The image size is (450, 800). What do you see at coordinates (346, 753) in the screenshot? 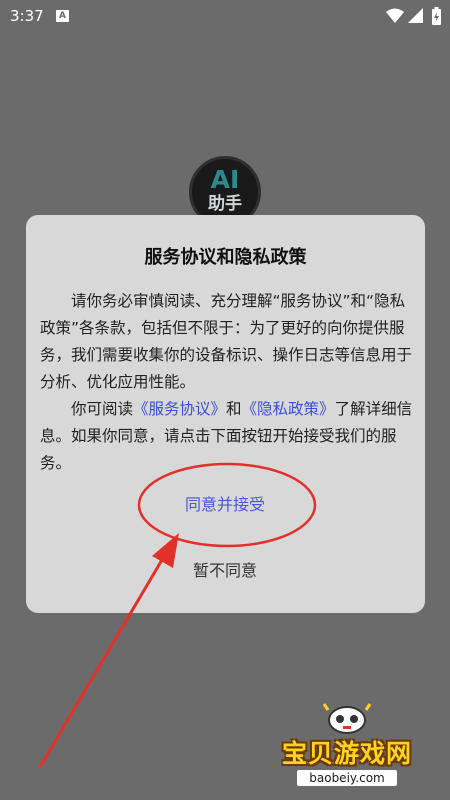
I see `watermark-brand: 宝贝游戏网` at bounding box center [346, 753].